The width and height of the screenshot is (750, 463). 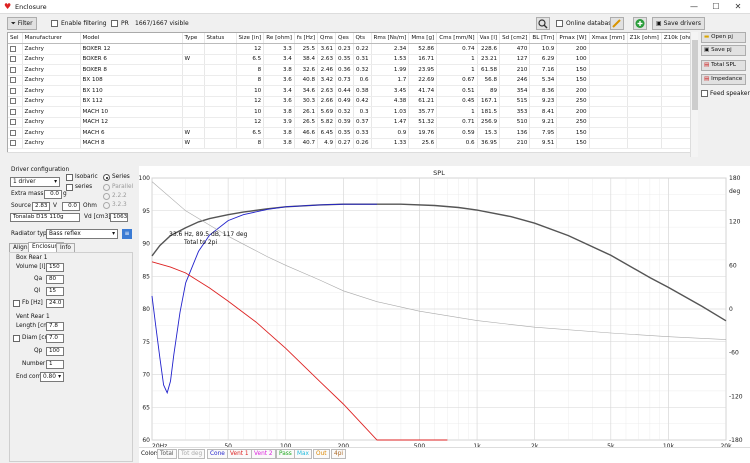 What do you see at coordinates (559, 23) in the screenshot?
I see `online-database-checkbox` at bounding box center [559, 23].